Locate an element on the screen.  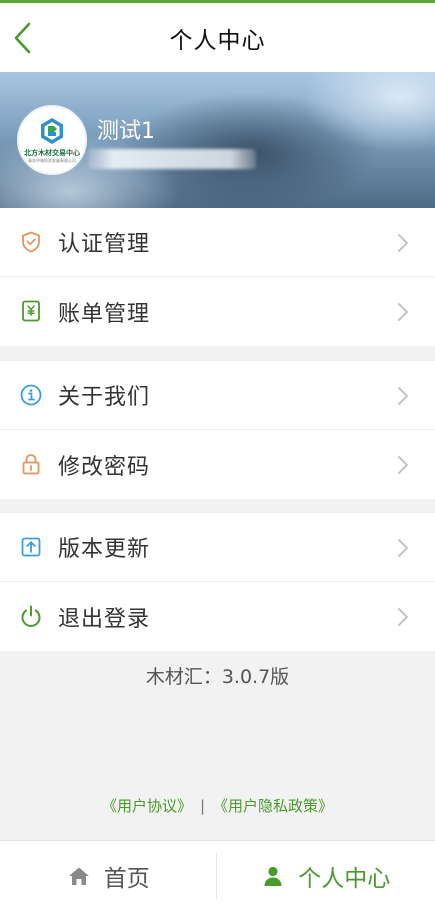
logo-company-name: 北方木材交易中心 is located at coordinates (52, 153).